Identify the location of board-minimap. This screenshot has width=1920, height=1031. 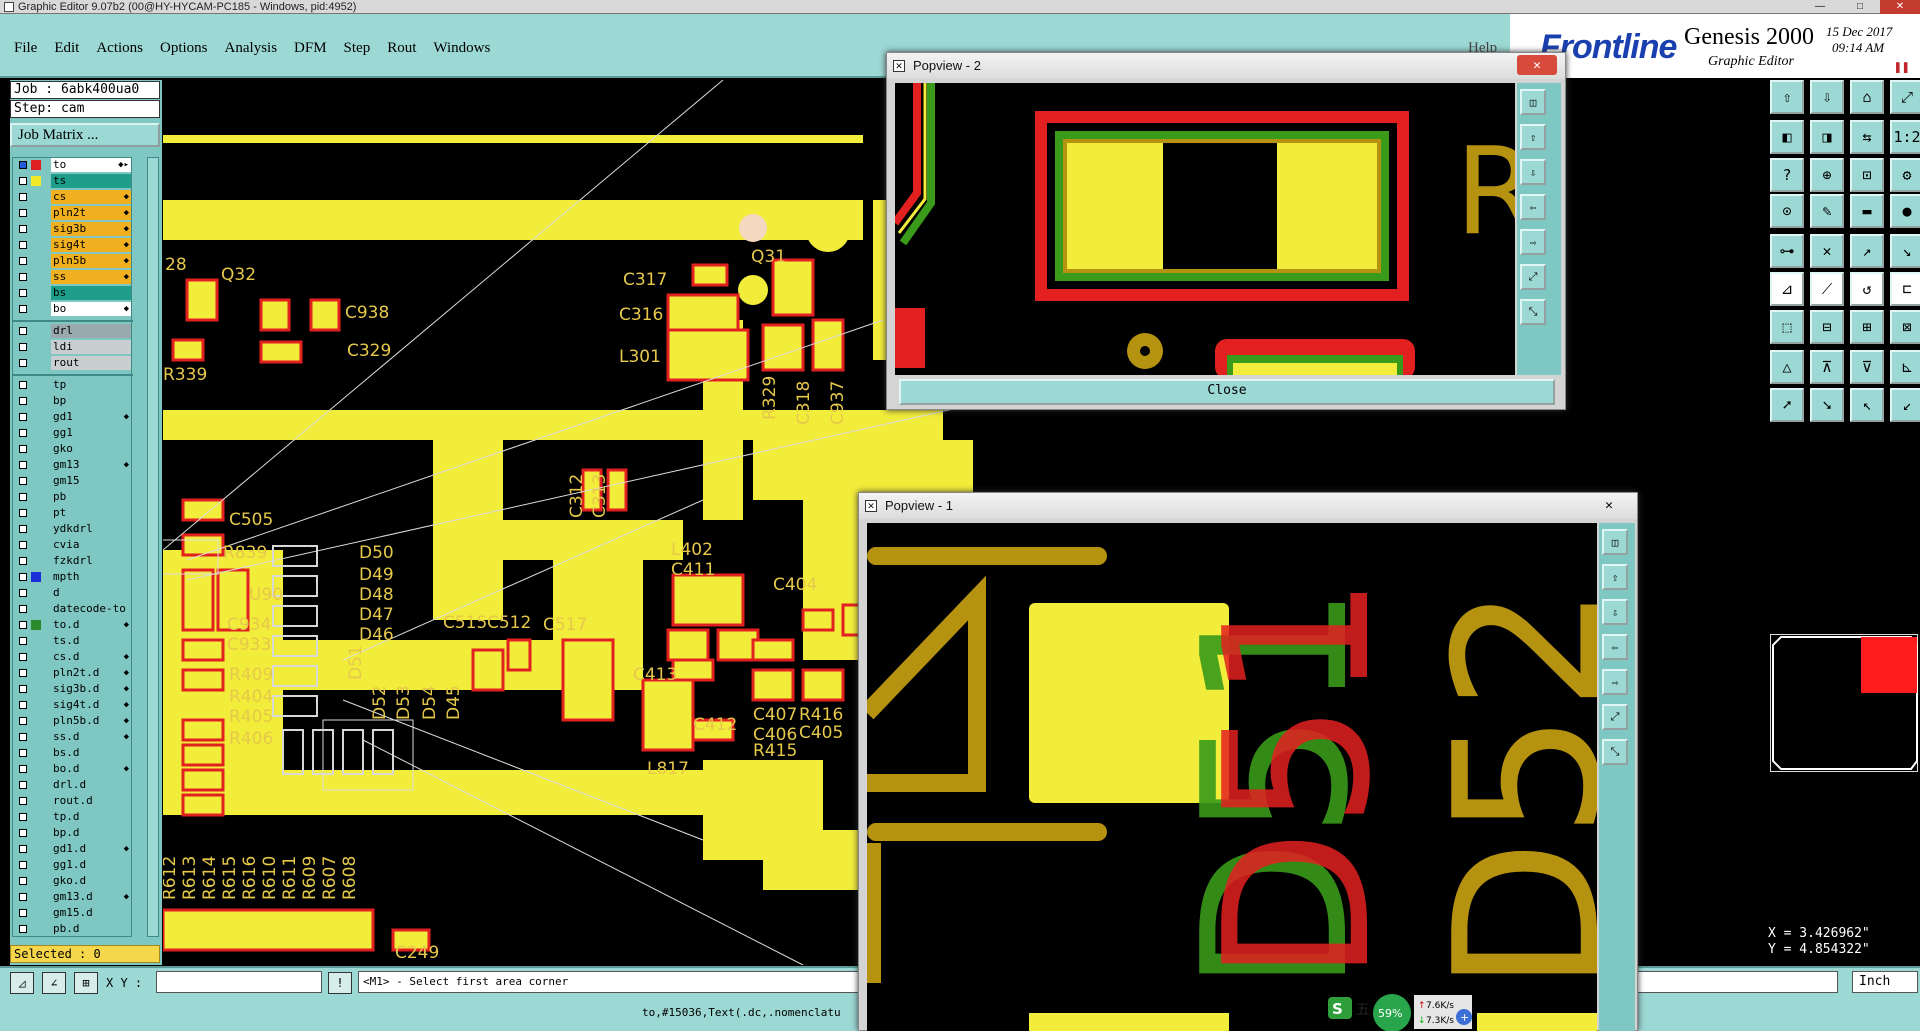
(1844, 703).